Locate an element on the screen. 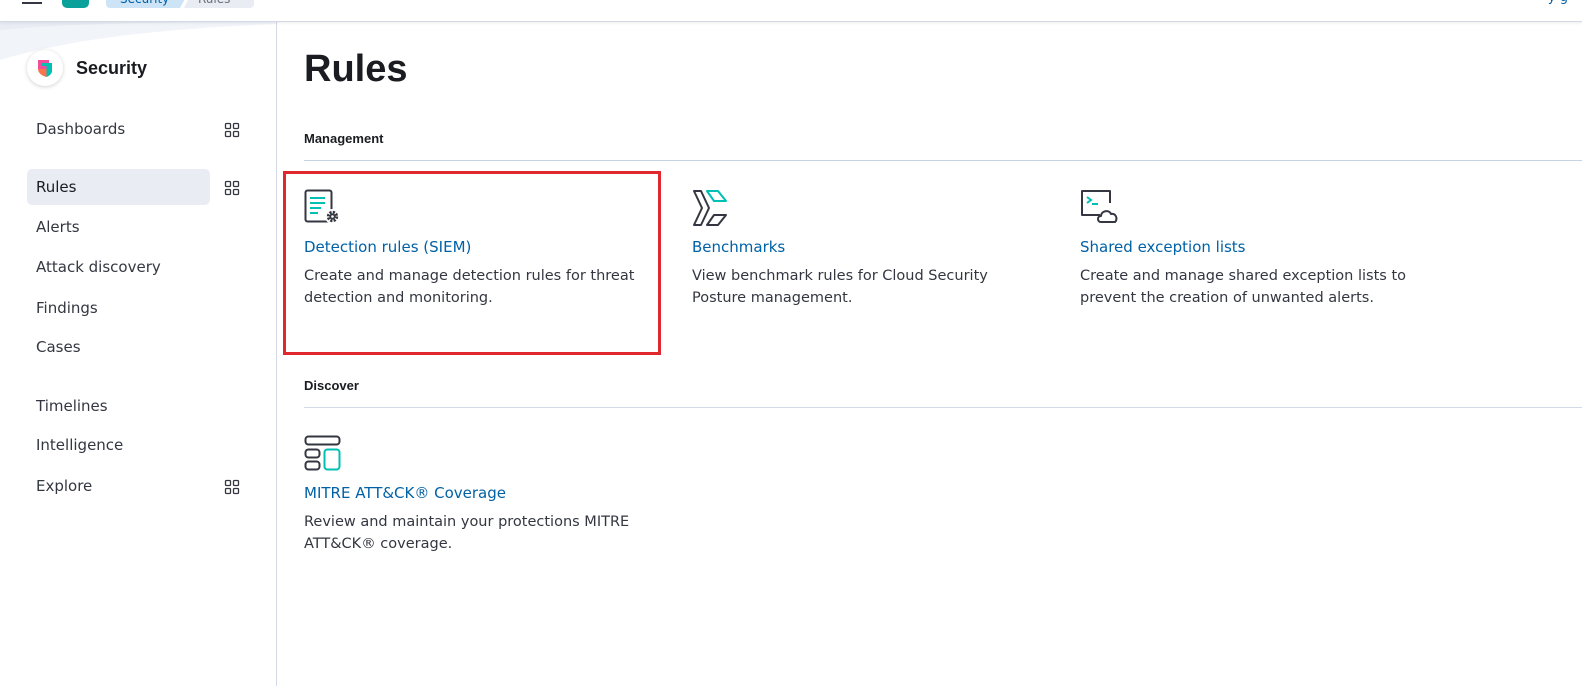  benchmarks-icon is located at coordinates (710, 208).